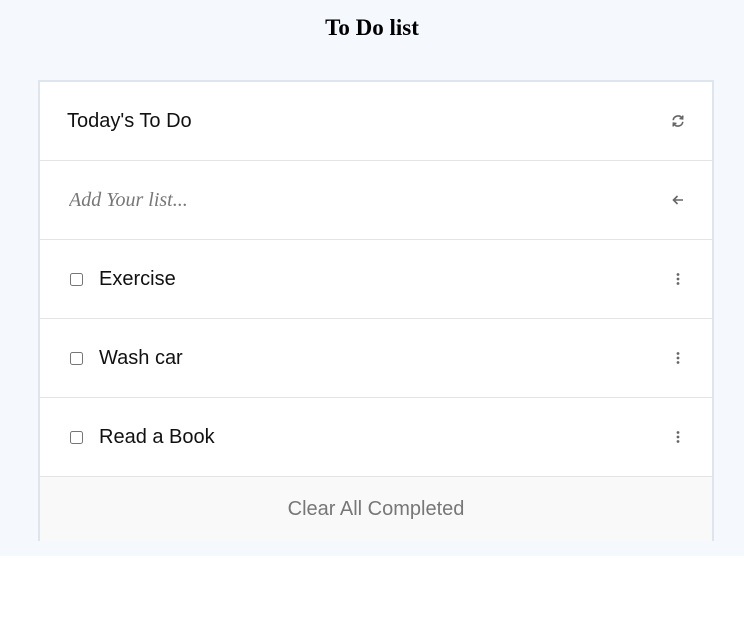 This screenshot has height=626, width=744. I want to click on todo-item-label: Wash car, so click(141, 357).